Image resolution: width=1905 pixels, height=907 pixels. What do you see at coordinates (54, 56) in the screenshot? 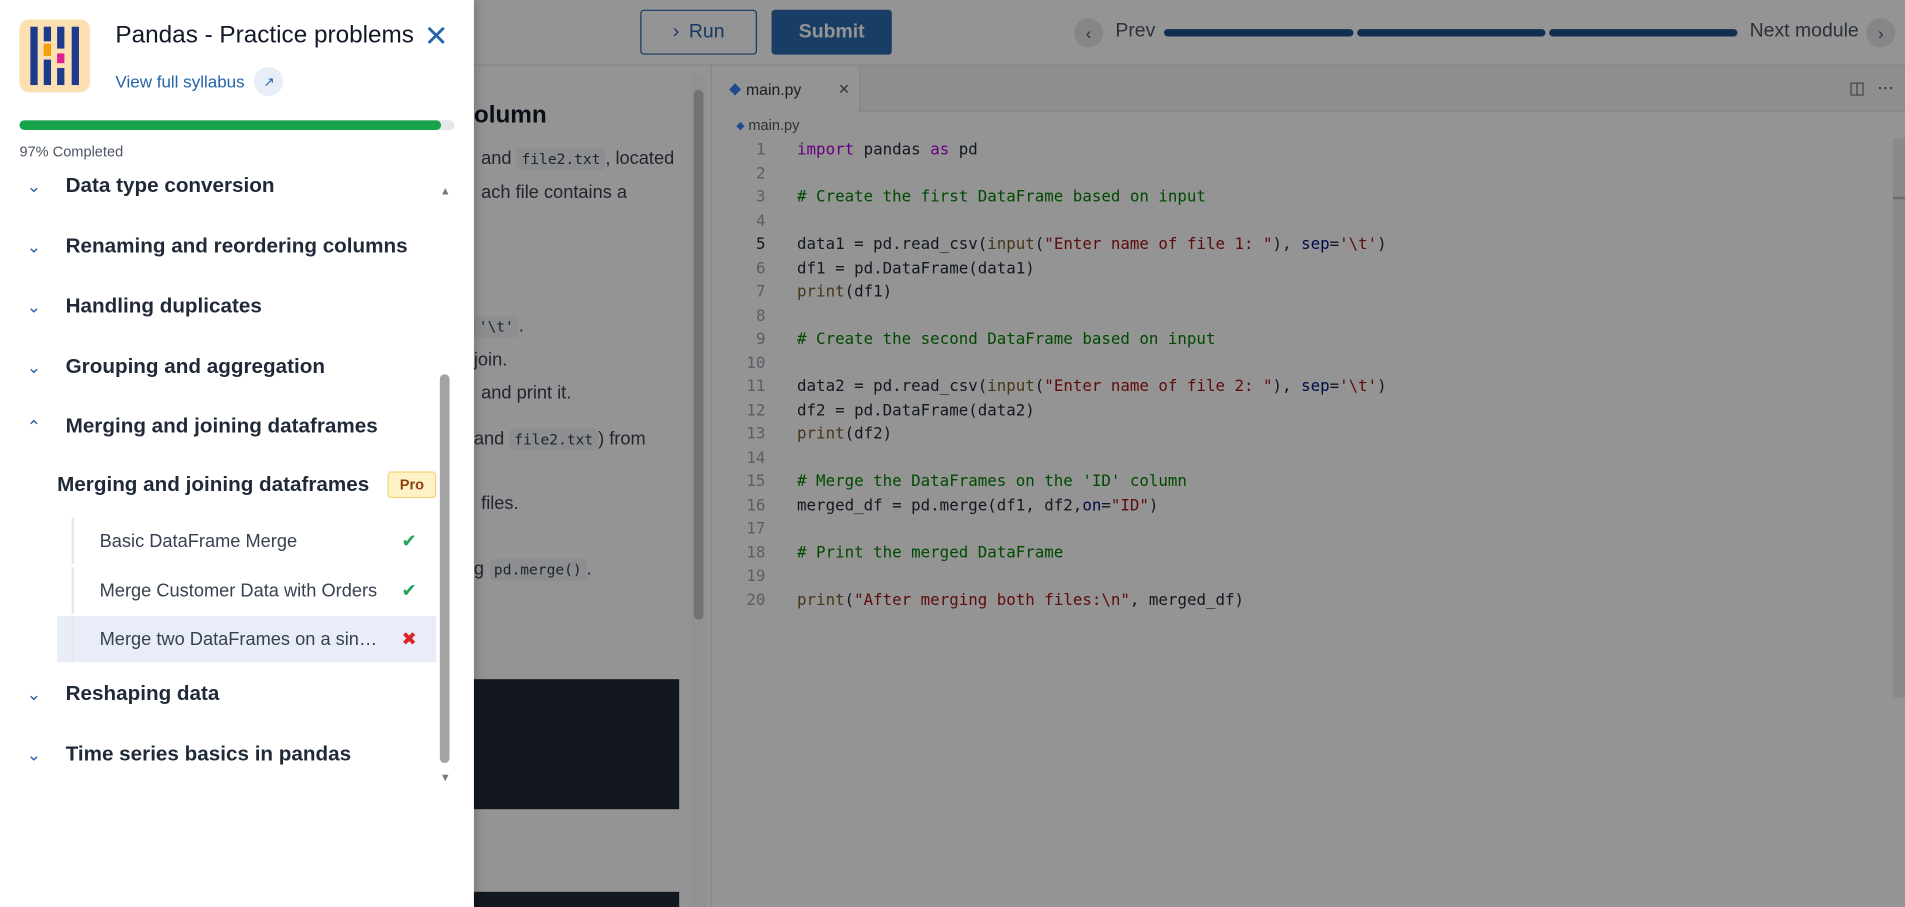
I see `pandas-logo` at bounding box center [54, 56].